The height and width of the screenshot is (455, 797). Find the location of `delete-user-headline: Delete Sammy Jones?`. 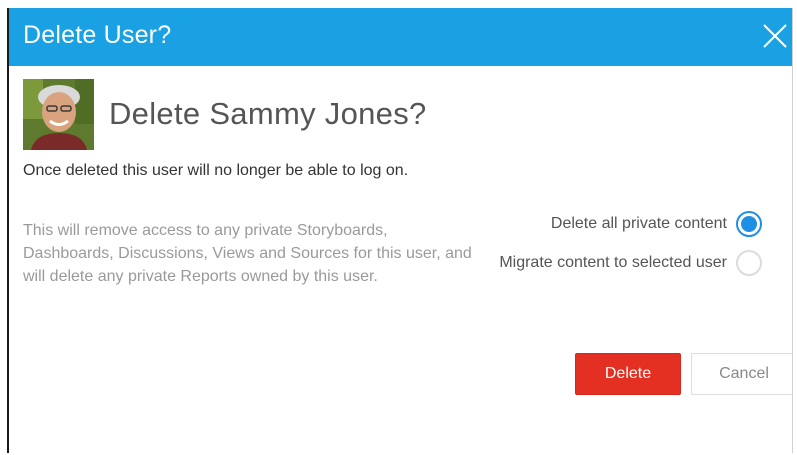

delete-user-headline: Delete Sammy Jones? is located at coordinates (268, 113).